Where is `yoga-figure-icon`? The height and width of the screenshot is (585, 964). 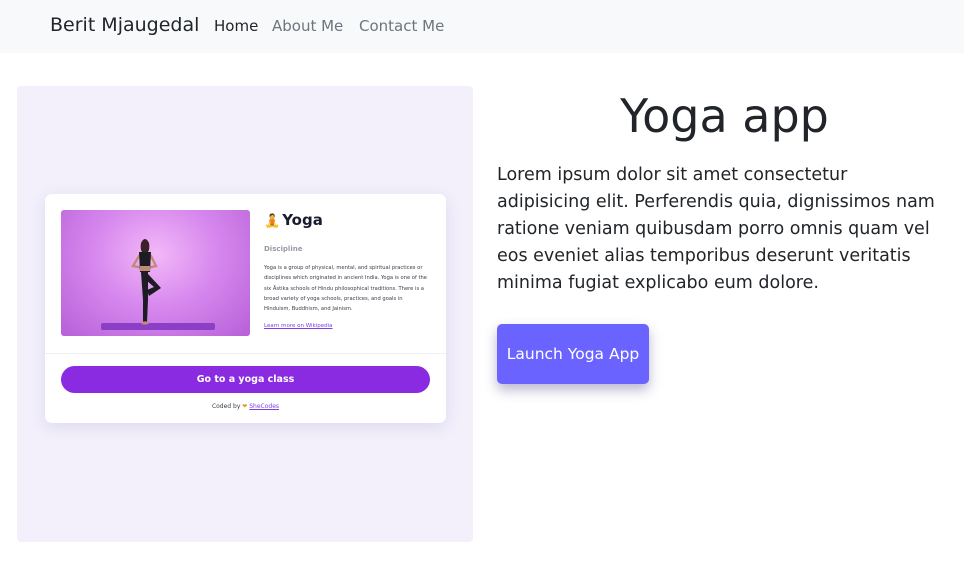
yoga-figure-icon is located at coordinates (158, 284).